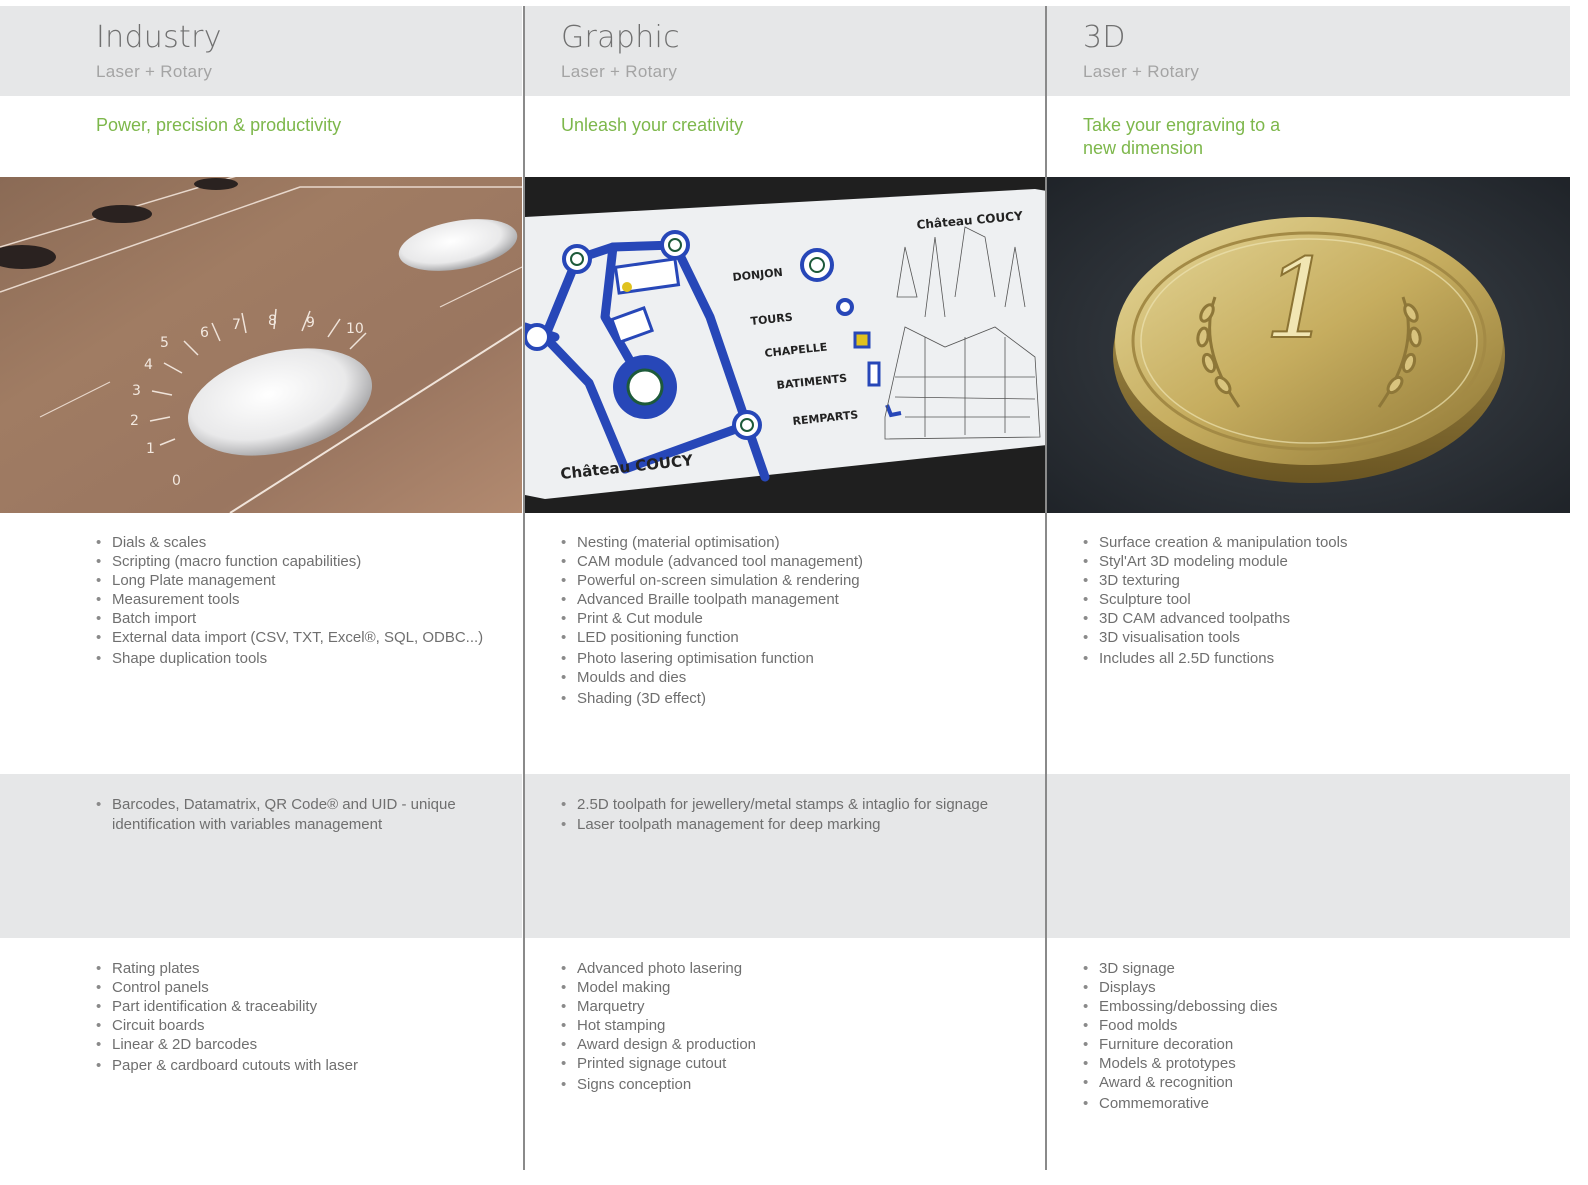  I want to click on column-title: Graphic, so click(620, 37).